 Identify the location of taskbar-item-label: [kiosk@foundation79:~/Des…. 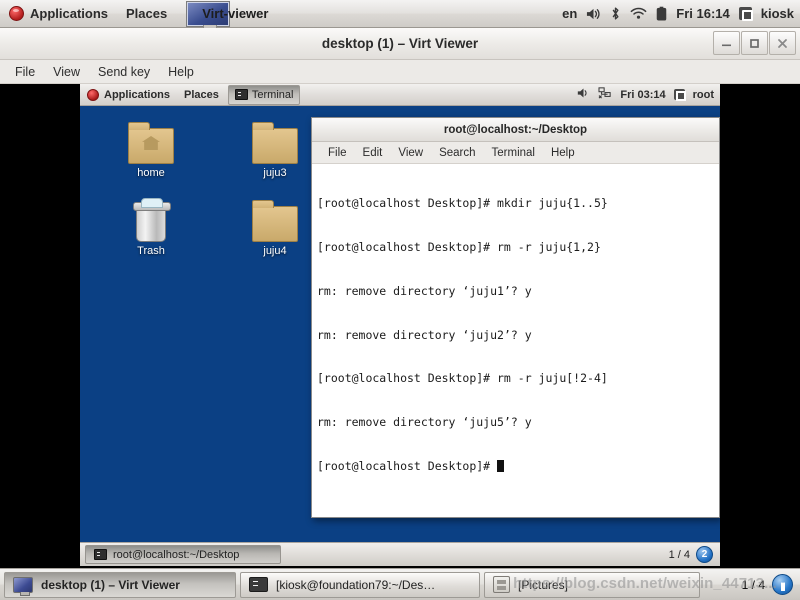
(356, 584).